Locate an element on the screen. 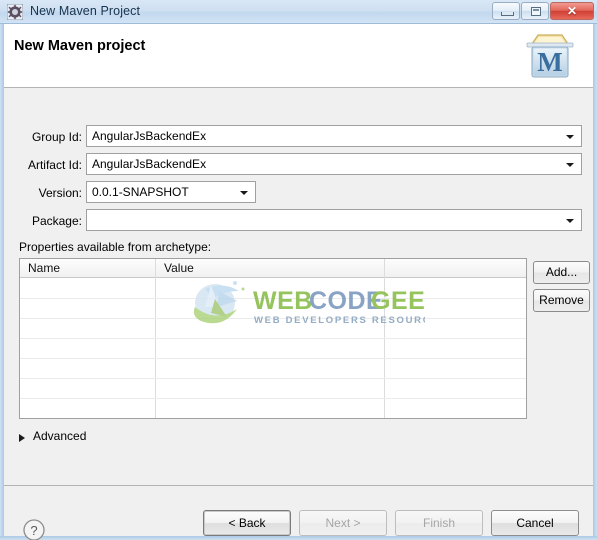  package-input is located at coordinates (334, 220).